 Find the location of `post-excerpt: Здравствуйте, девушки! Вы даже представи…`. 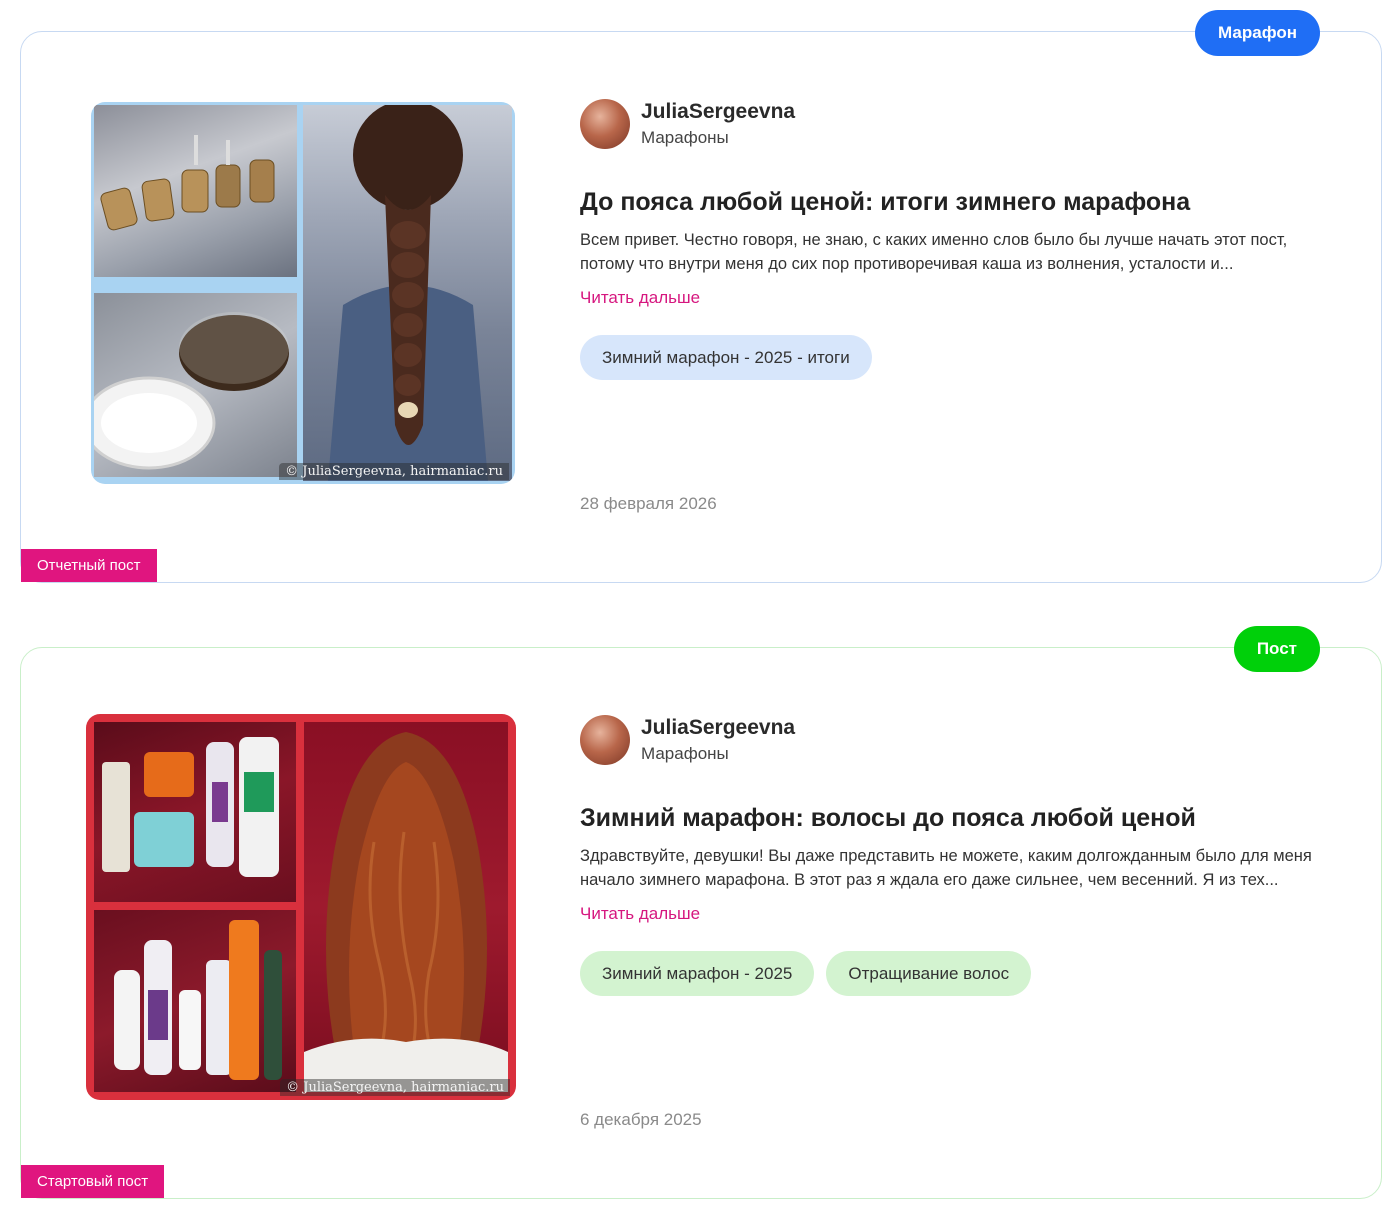

post-excerpt: Здравствуйте, девушки! Вы даже представи… is located at coordinates (946, 868).